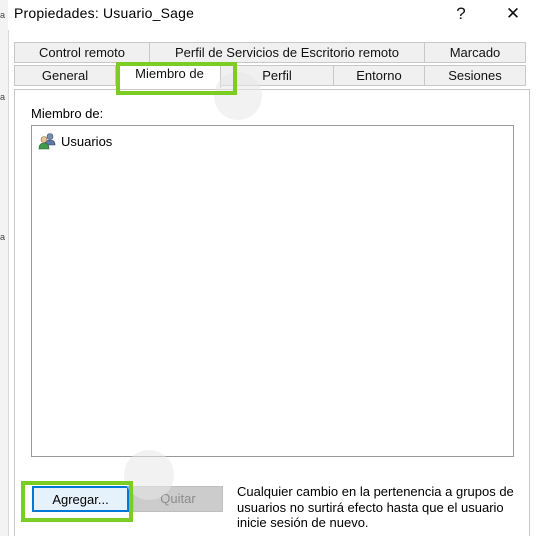  Describe the element at coordinates (104, 13) in the screenshot. I see `window-title: Propiedades: Usuario_Sage` at that location.